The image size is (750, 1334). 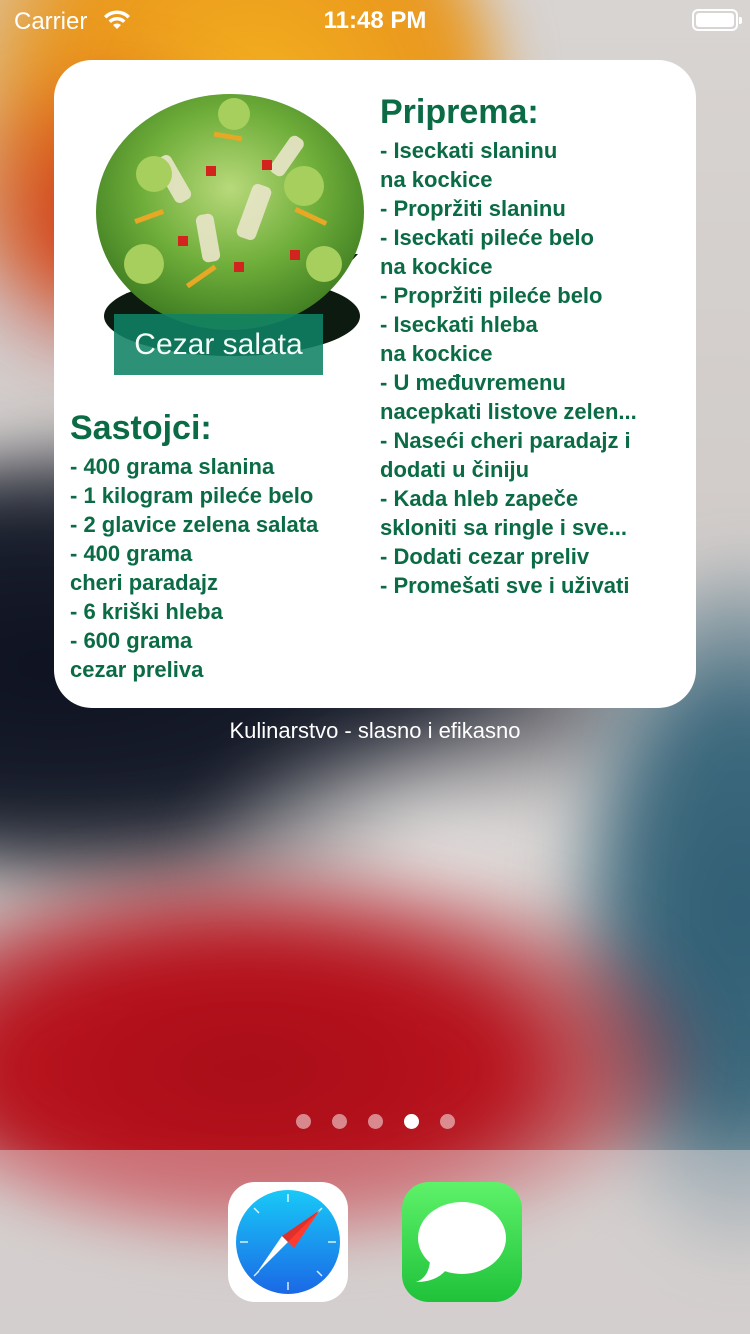 What do you see at coordinates (194, 524) in the screenshot?
I see `ingredient-line: - 2 glavice zelena salata` at bounding box center [194, 524].